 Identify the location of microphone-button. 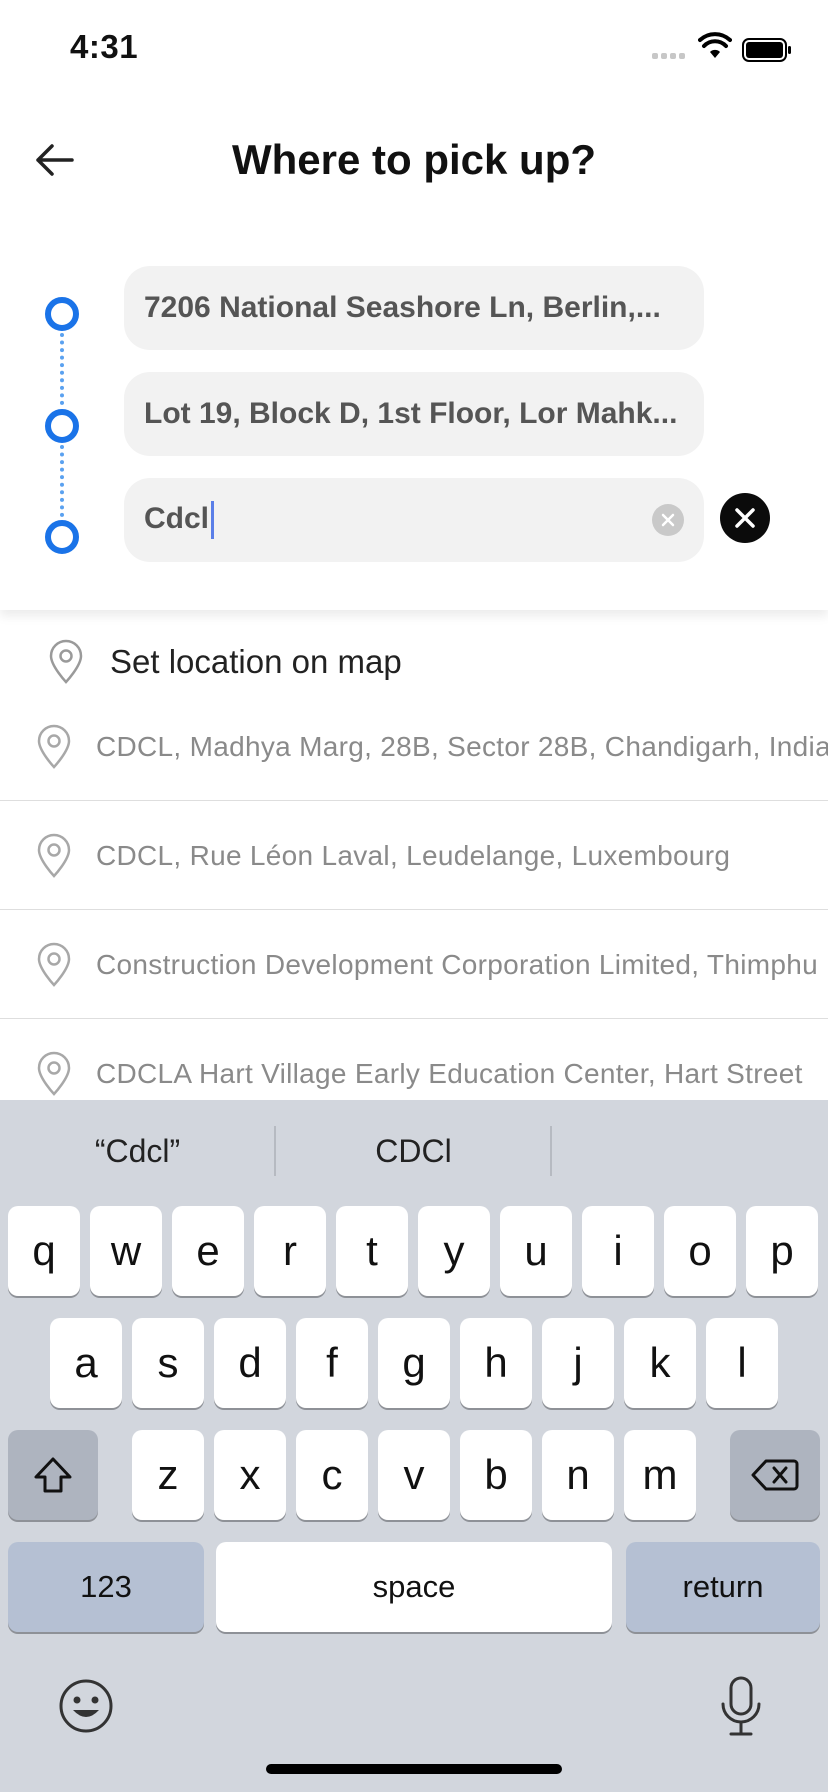
(741, 1707).